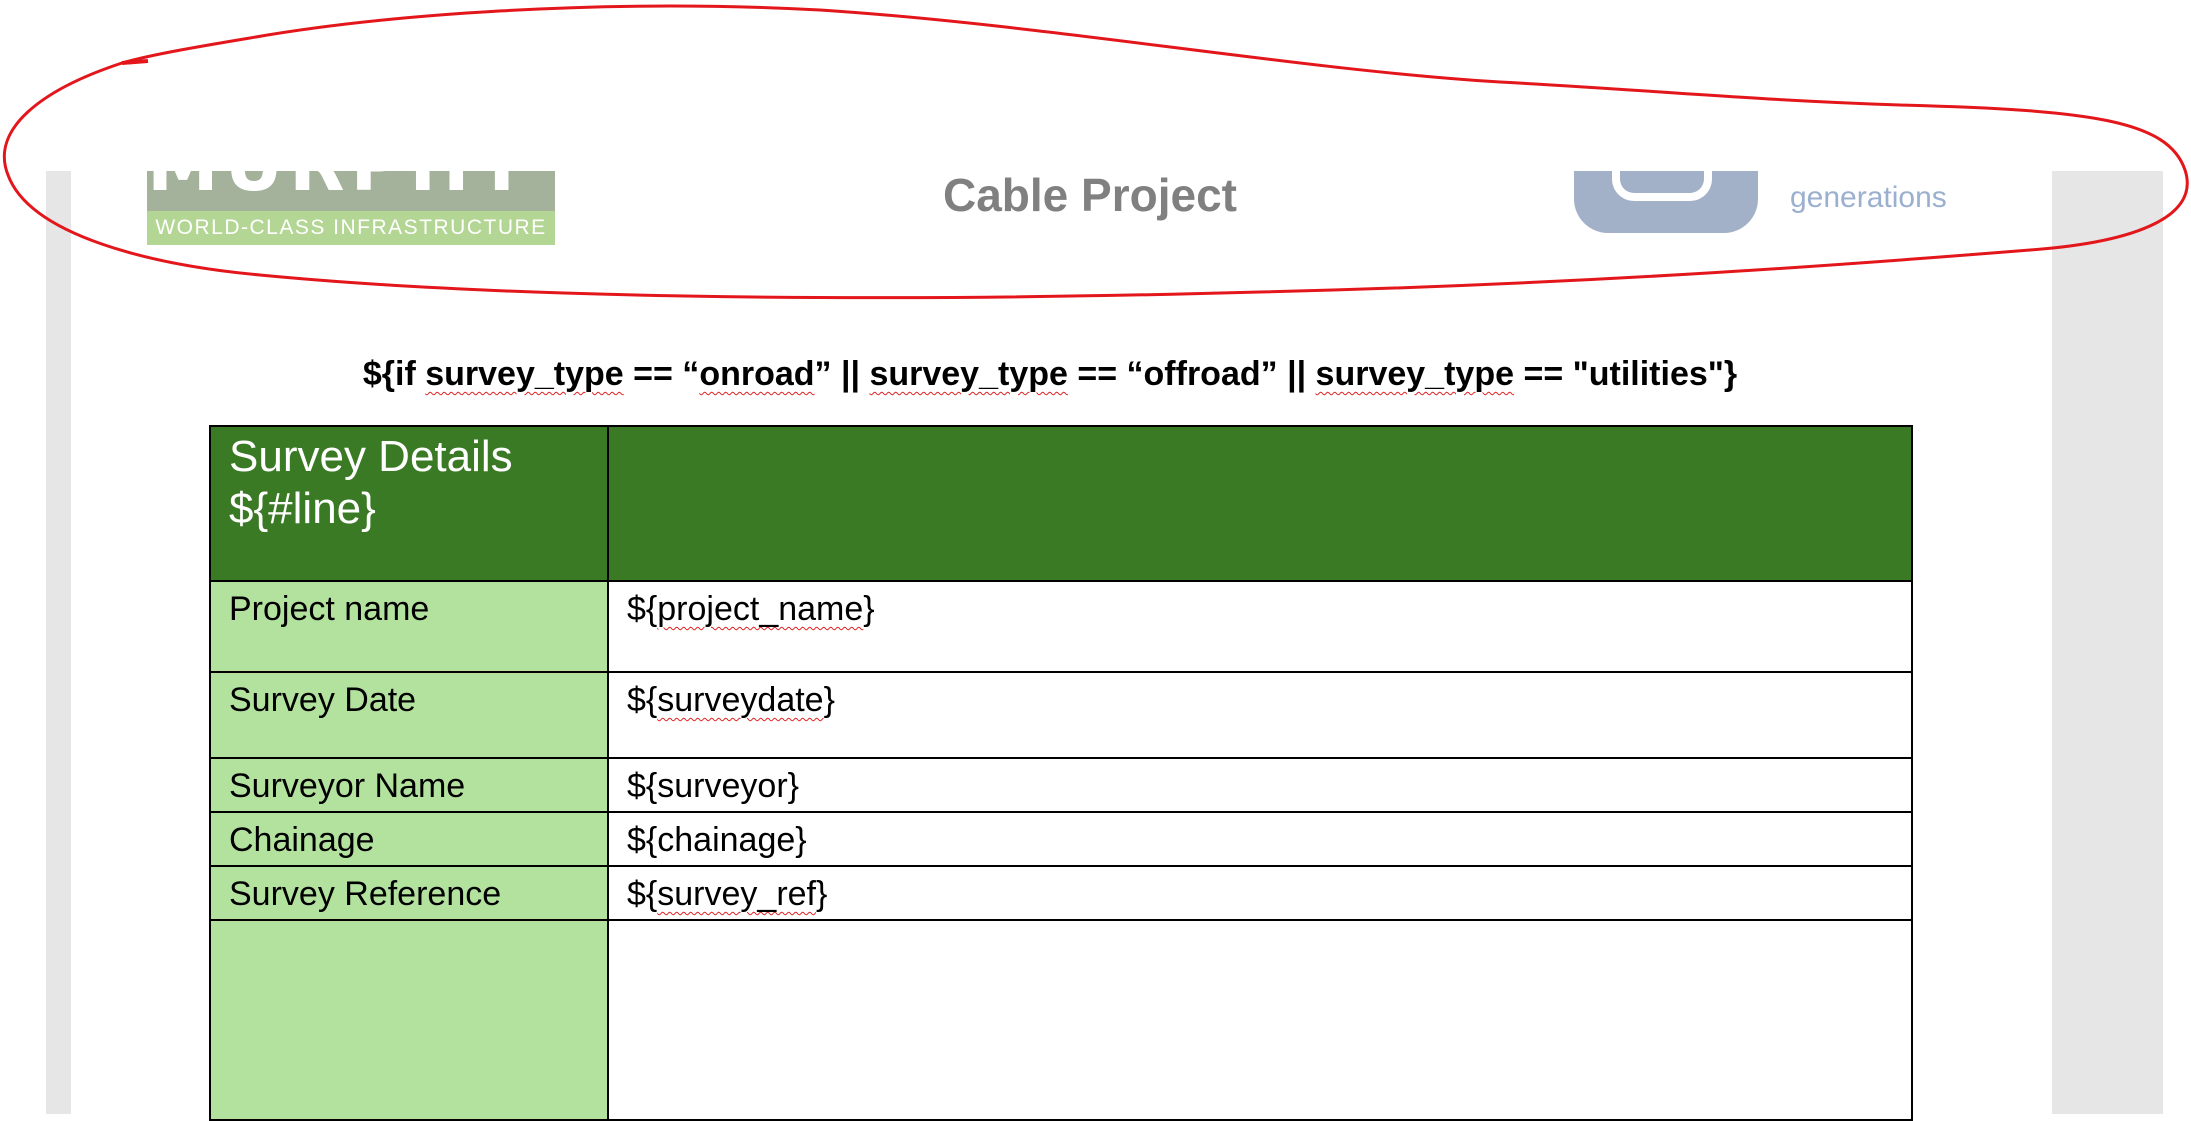  Describe the element at coordinates (409, 1020) in the screenshot. I see `row-label-empty` at that location.